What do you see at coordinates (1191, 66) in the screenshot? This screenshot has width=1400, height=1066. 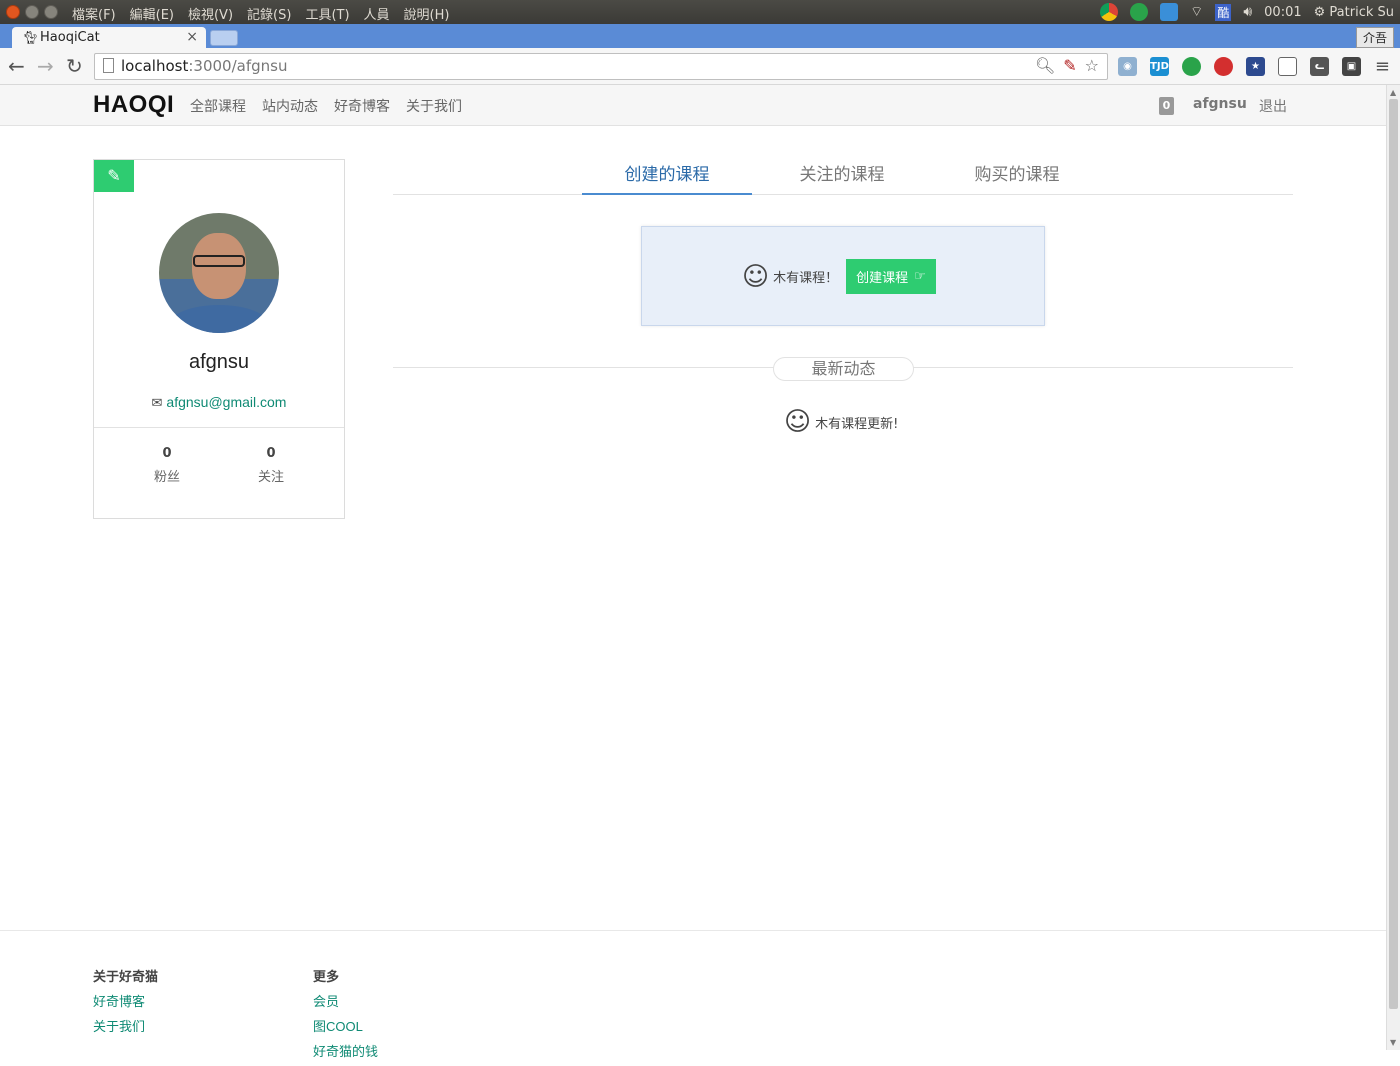 I see `evernote-ext-icon` at bounding box center [1191, 66].